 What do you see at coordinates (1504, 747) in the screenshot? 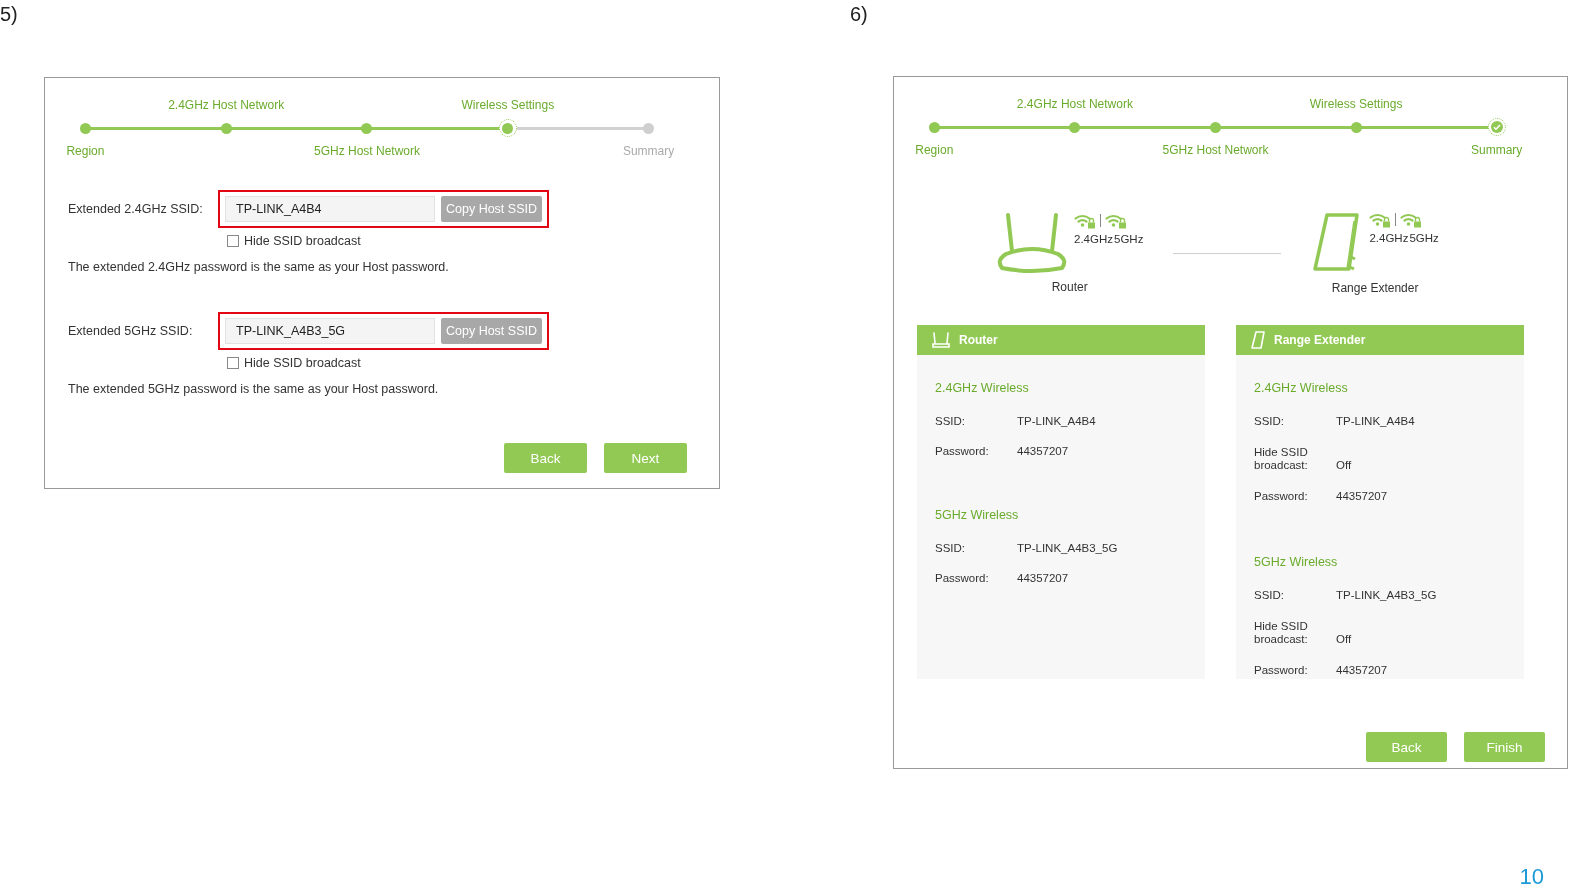
I see `finish-button: Finish` at bounding box center [1504, 747].